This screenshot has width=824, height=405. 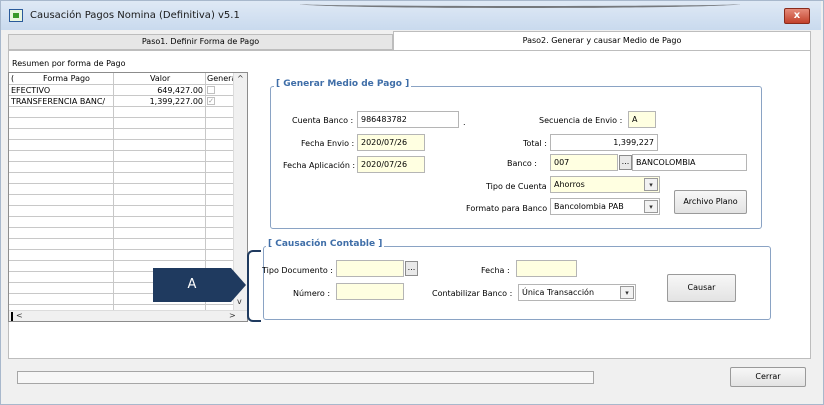 What do you see at coordinates (232, 316) in the screenshot?
I see `scroll-right-icon: >` at bounding box center [232, 316].